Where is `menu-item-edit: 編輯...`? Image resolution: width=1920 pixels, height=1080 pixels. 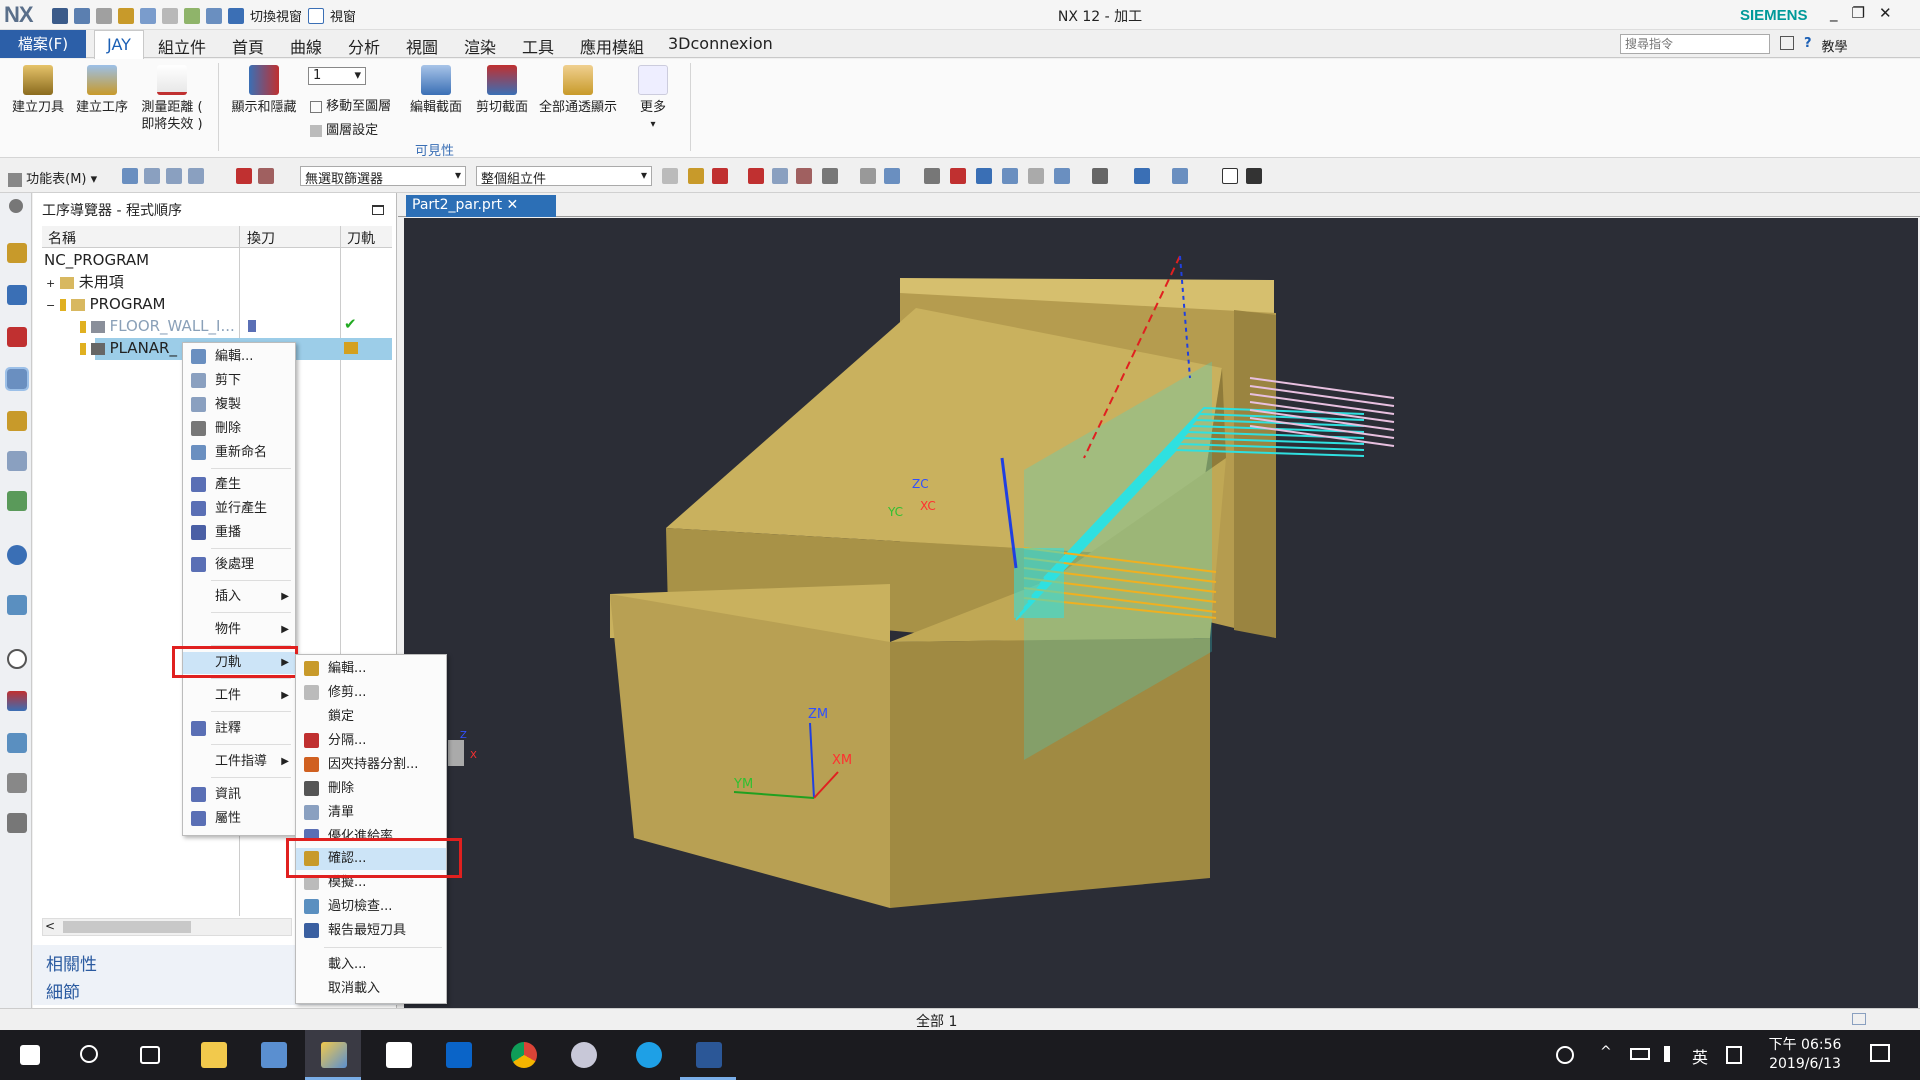
menu-item-edit: 編輯... is located at coordinates (239, 357).